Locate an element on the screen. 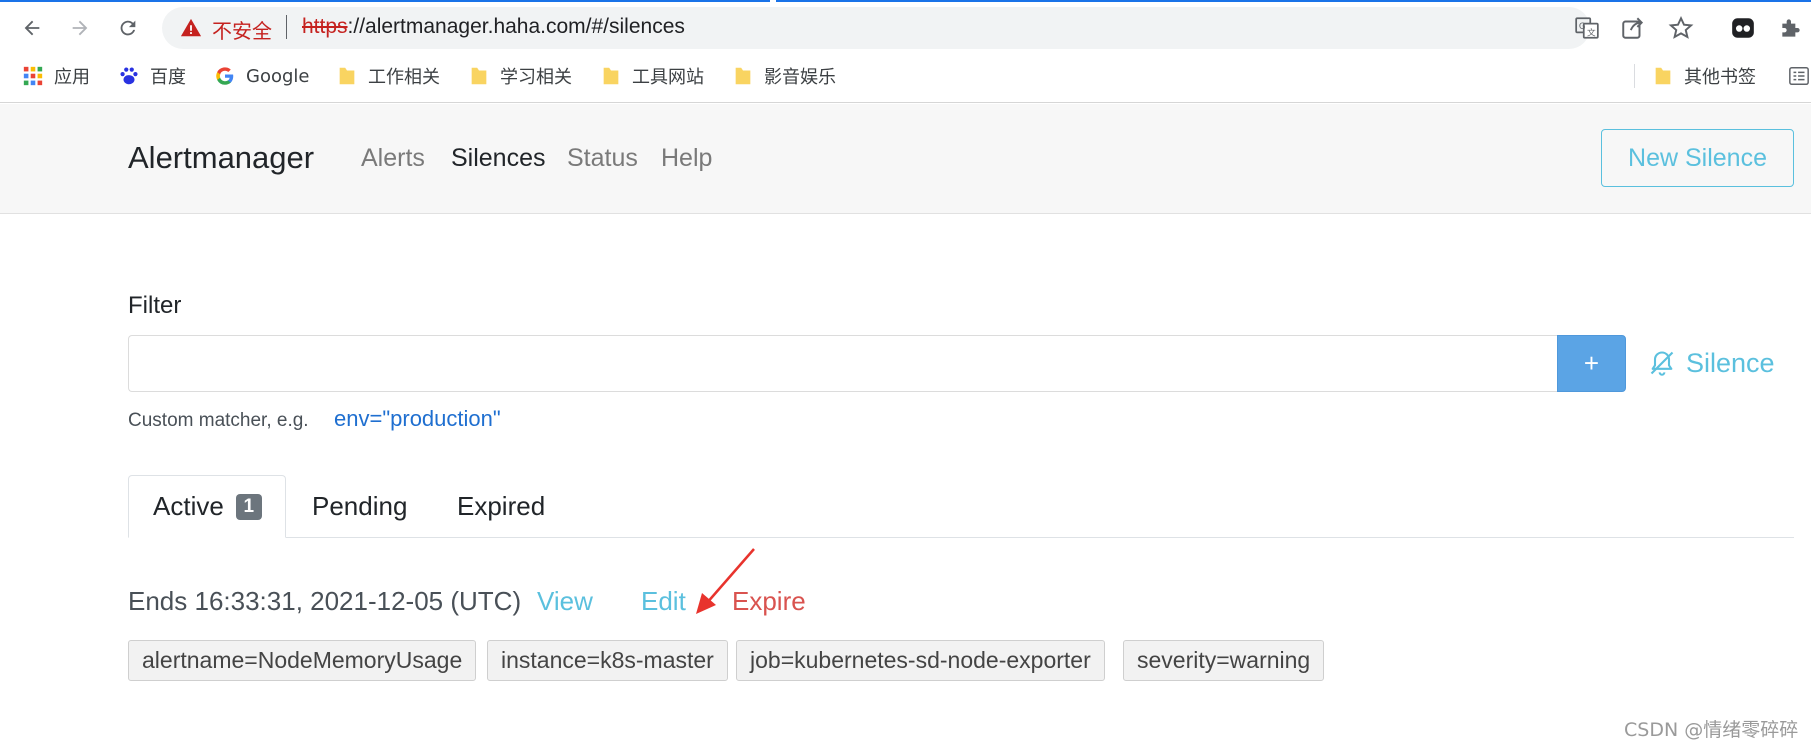 This screenshot has height=746, width=1811. bookmark-label: 百度 is located at coordinates (168, 77).